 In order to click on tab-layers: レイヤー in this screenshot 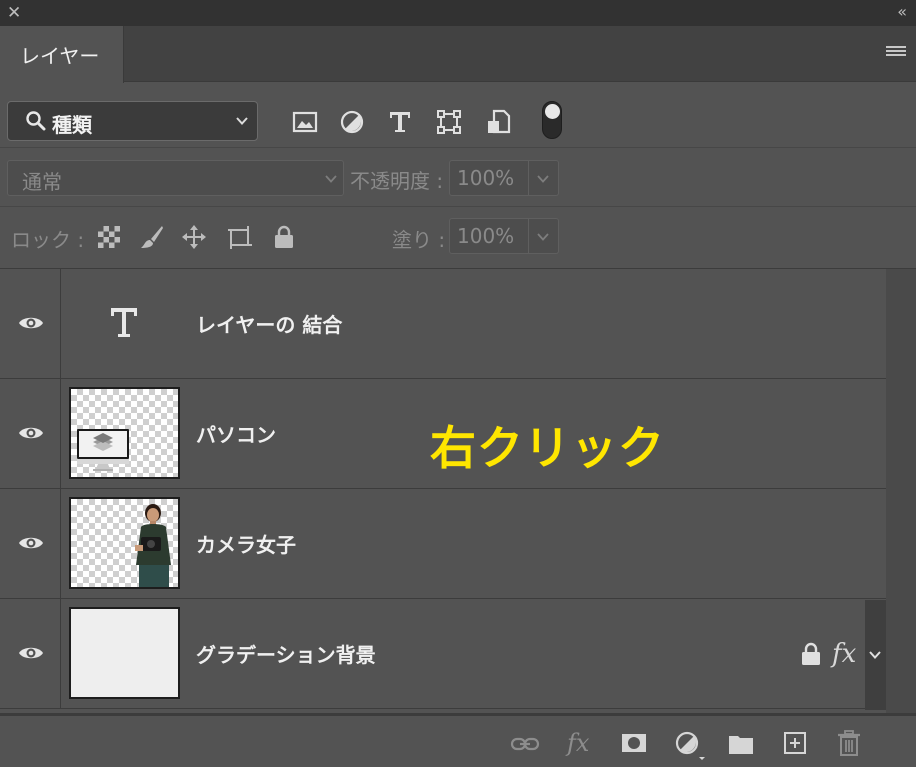, I will do `click(62, 54)`.